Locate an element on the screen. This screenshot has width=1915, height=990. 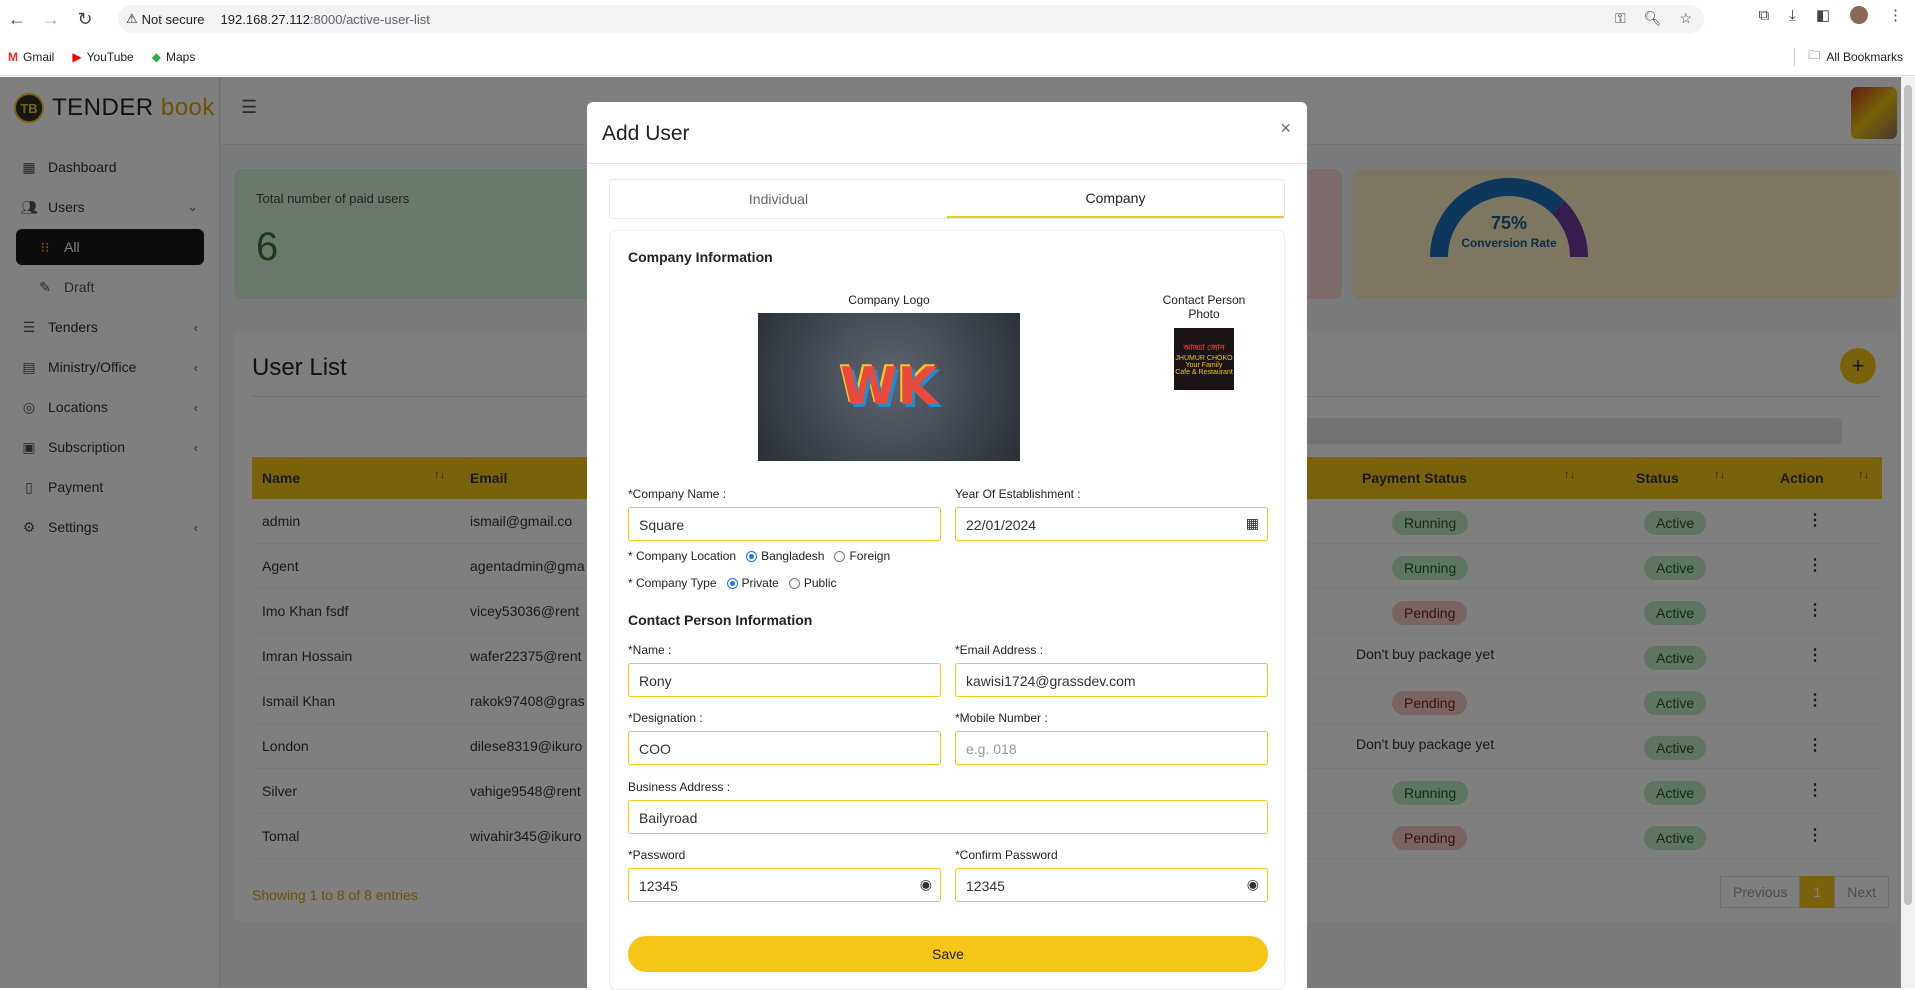
company-logo-label: Company Logo is located at coordinates (889, 300).